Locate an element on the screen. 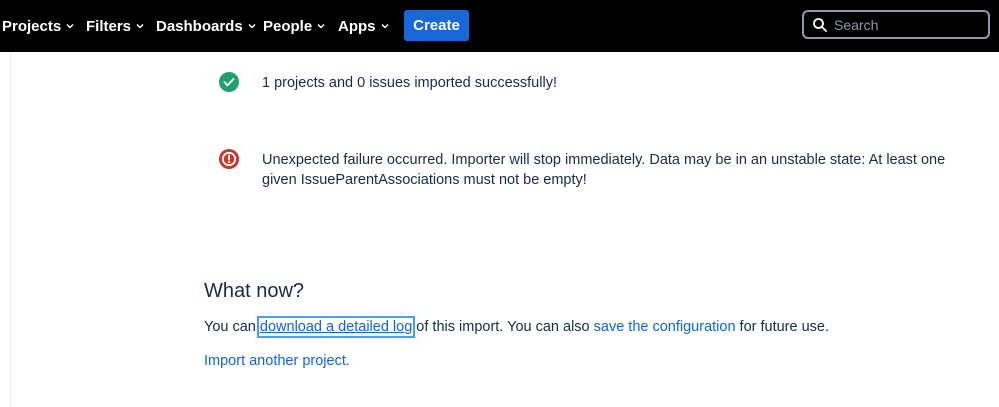 This screenshot has width=999, height=407. next-steps-suffix: for future use. is located at coordinates (782, 327).